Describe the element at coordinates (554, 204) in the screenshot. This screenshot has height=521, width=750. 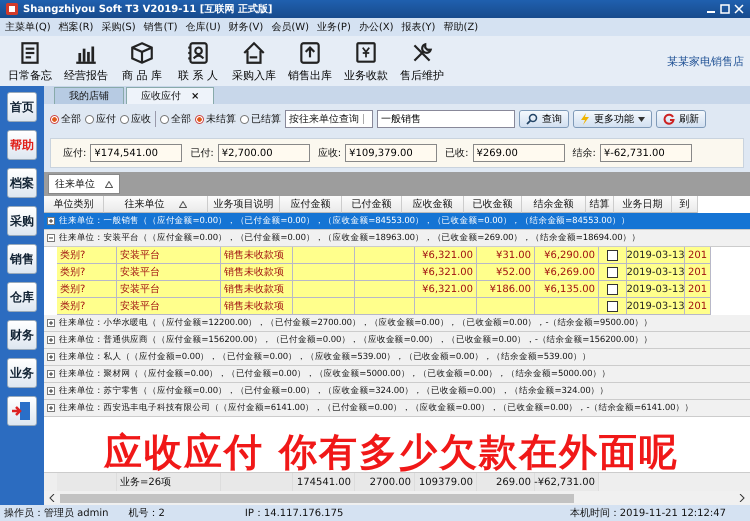
I see `column-header: 结余金额` at that location.